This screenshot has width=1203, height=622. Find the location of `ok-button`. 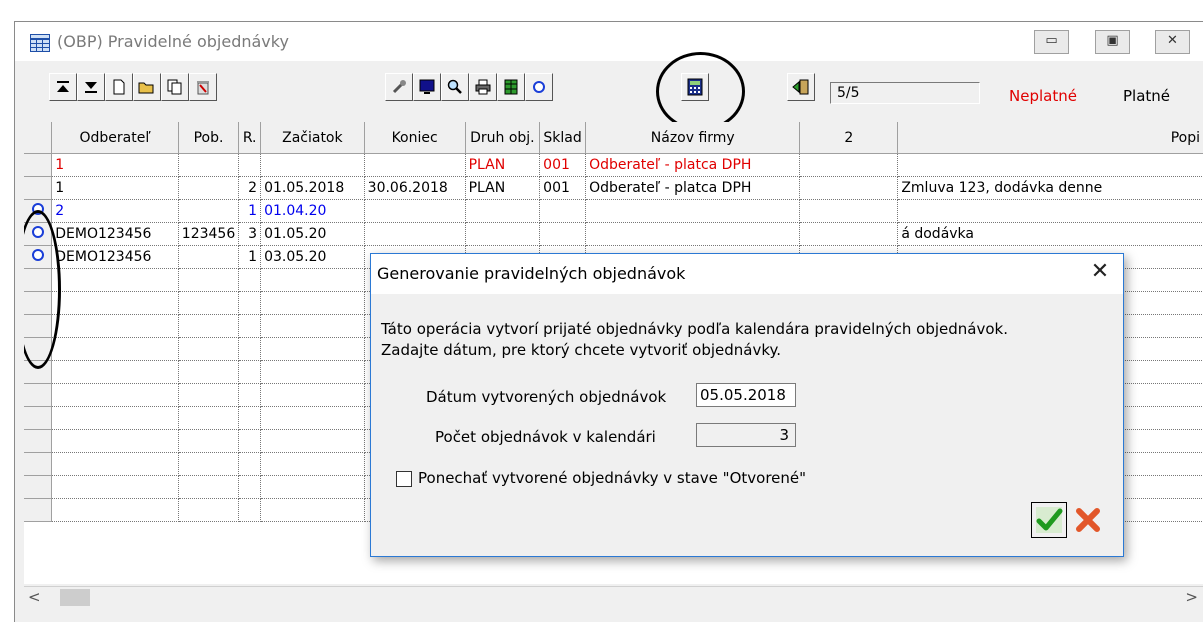

ok-button is located at coordinates (1049, 520).